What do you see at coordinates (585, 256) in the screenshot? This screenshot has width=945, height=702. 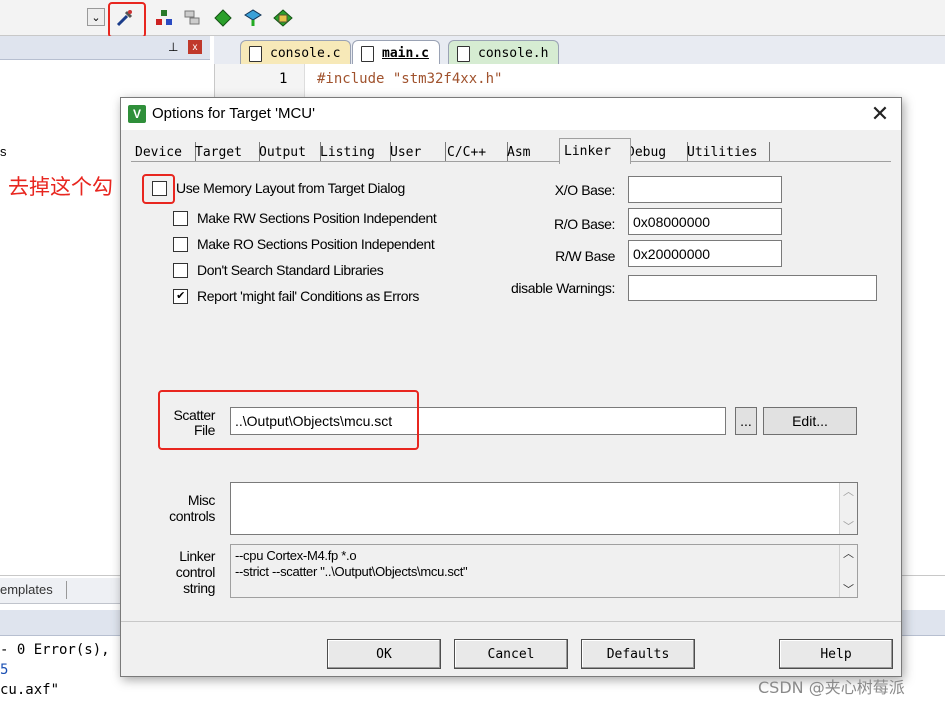 I see `rw-base-label: R/W Base` at bounding box center [585, 256].